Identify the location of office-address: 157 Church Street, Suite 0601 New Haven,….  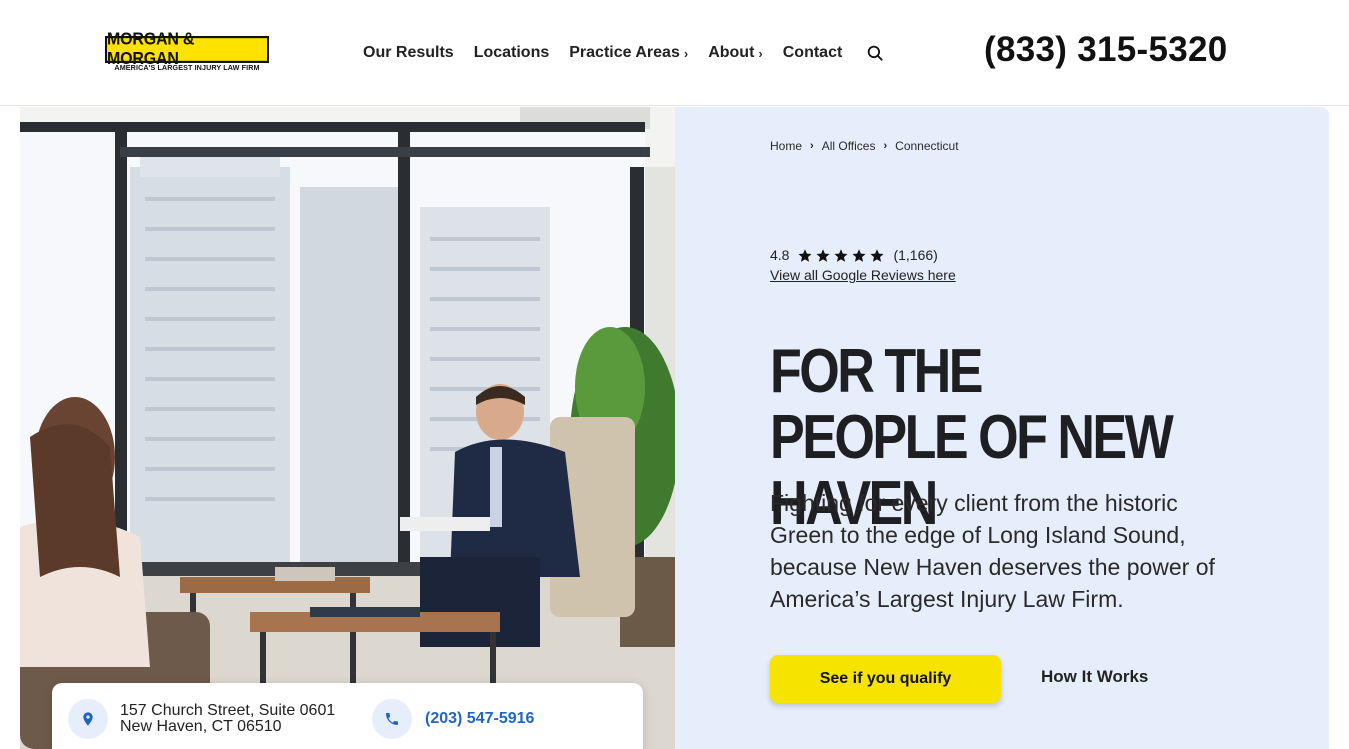
(227, 719).